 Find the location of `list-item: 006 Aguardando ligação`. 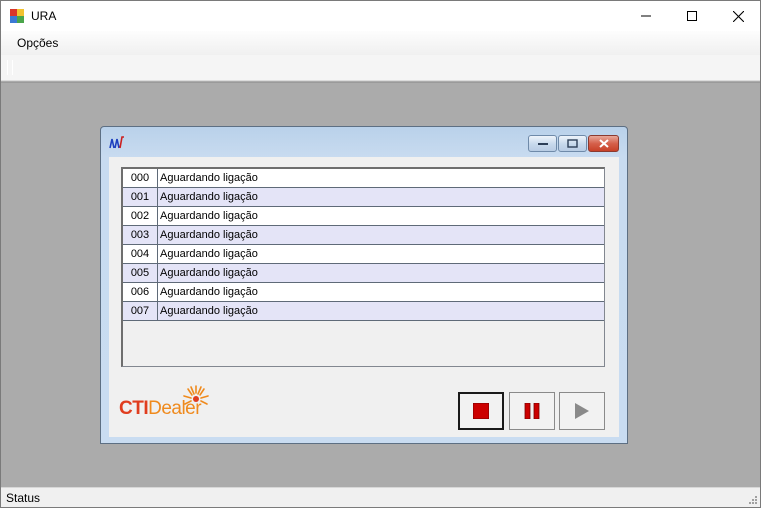

list-item: 006 Aguardando ligação is located at coordinates (363, 292).